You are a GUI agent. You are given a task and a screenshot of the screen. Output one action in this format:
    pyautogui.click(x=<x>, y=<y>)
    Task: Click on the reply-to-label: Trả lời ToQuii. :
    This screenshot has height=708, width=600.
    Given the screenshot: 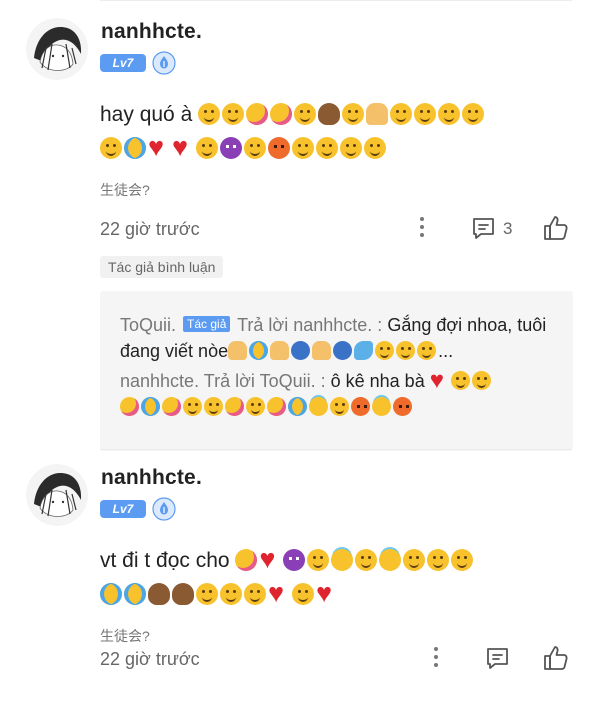 What is the action you would take?
    pyautogui.click(x=264, y=381)
    